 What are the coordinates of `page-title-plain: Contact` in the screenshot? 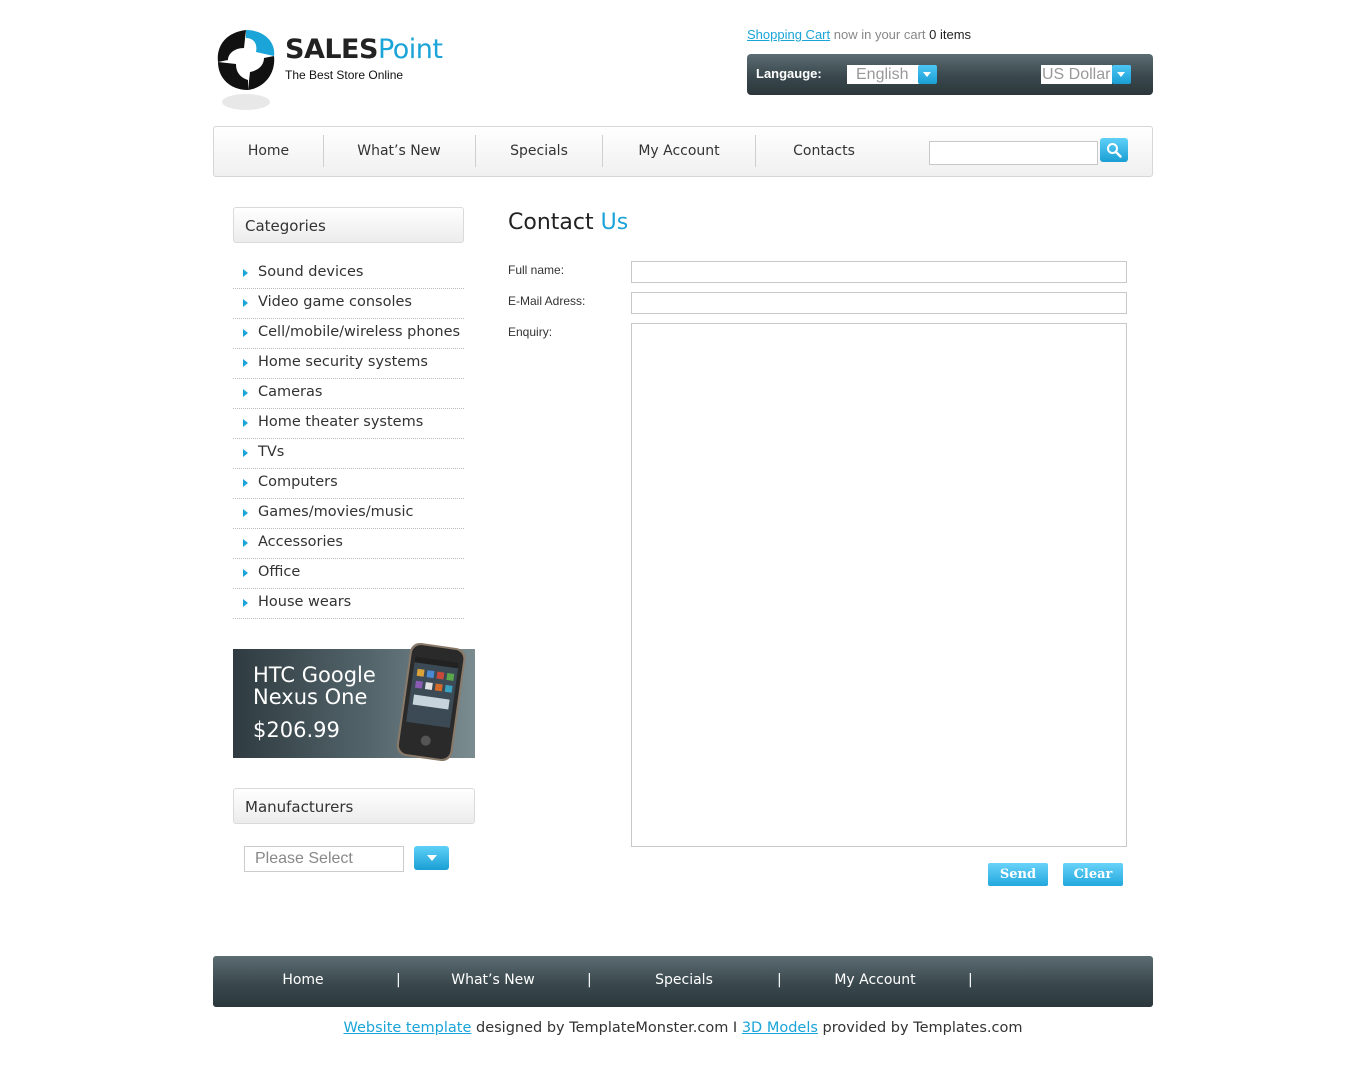 It's located at (551, 222).